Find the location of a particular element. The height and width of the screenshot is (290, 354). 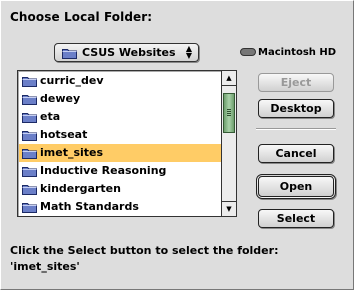

list-item-label: Inductive Reasoning is located at coordinates (103, 170).